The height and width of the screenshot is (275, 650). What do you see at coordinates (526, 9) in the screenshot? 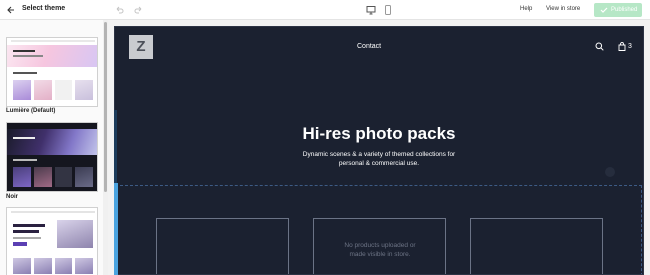
I see `help-link: Help` at bounding box center [526, 9].